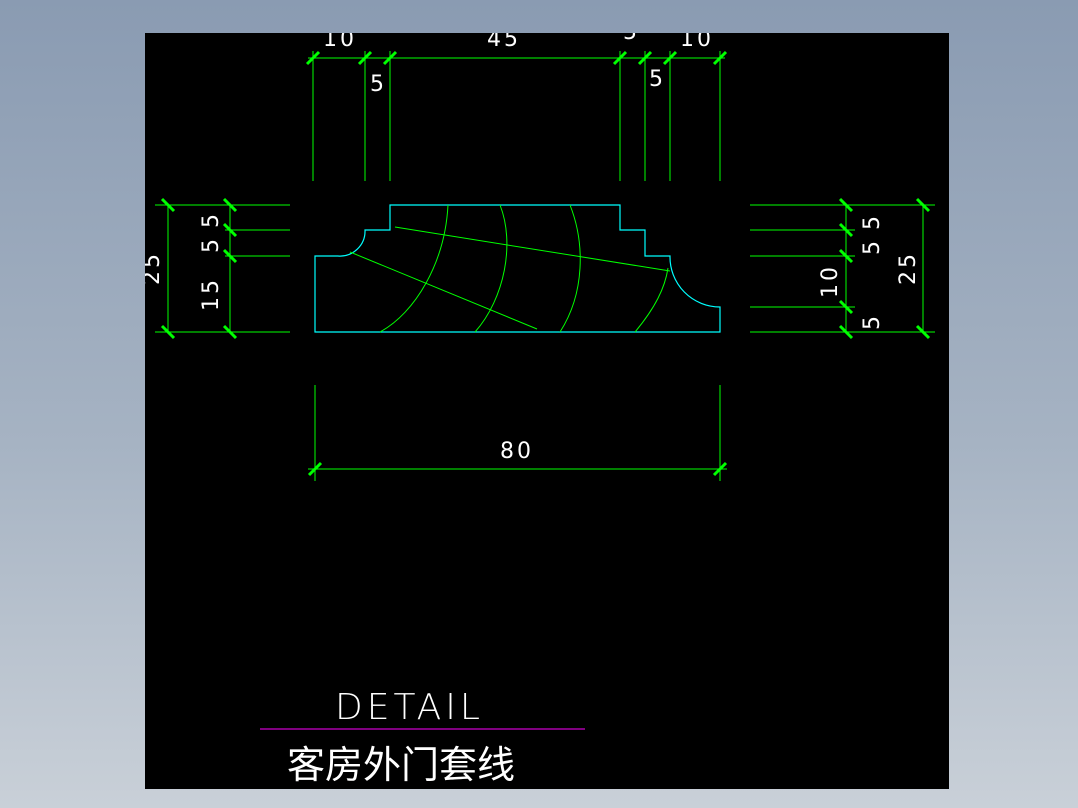 The width and height of the screenshot is (1078, 808). What do you see at coordinates (217, 268) in the screenshot?
I see `left-dimension-chain: 25 5 5 15` at bounding box center [217, 268].